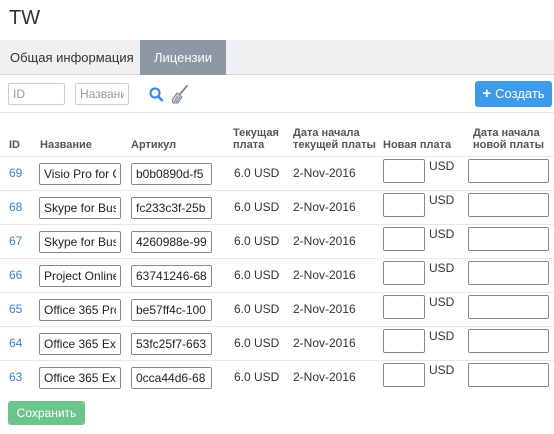  I want to click on table-row: 65 6.0 USD 2-Nov-2016 USD, so click(277, 309).